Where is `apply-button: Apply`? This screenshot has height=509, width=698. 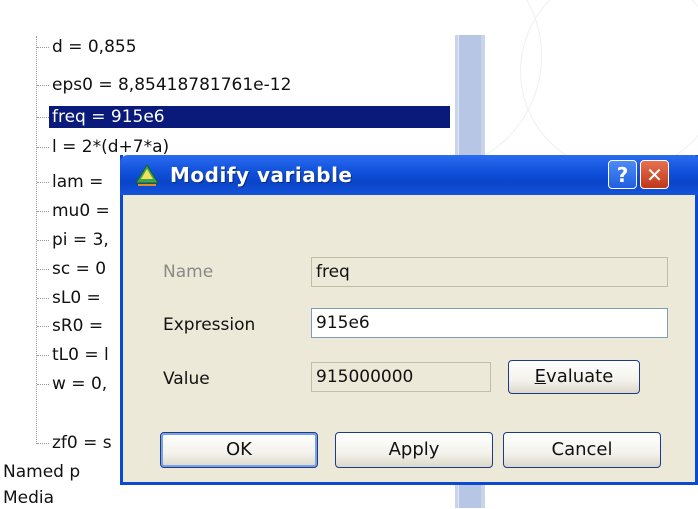
apply-button: Apply is located at coordinates (414, 450).